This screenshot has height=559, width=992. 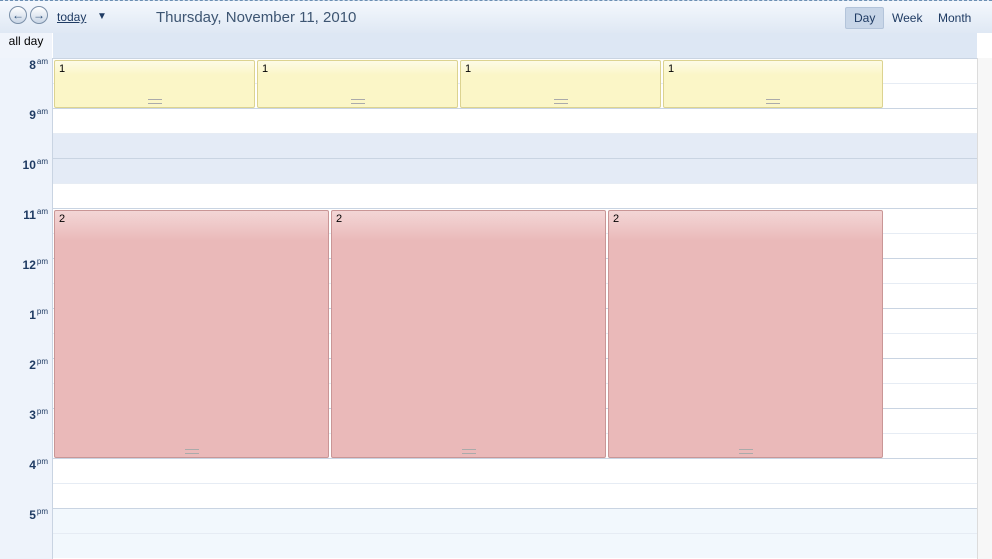 I want to click on hour-label: 5pm, so click(x=38, y=514).